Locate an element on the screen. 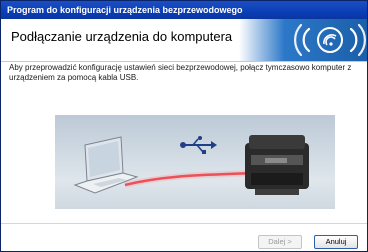 The image size is (368, 252). wifi-badge is located at coordinates (303, 40).